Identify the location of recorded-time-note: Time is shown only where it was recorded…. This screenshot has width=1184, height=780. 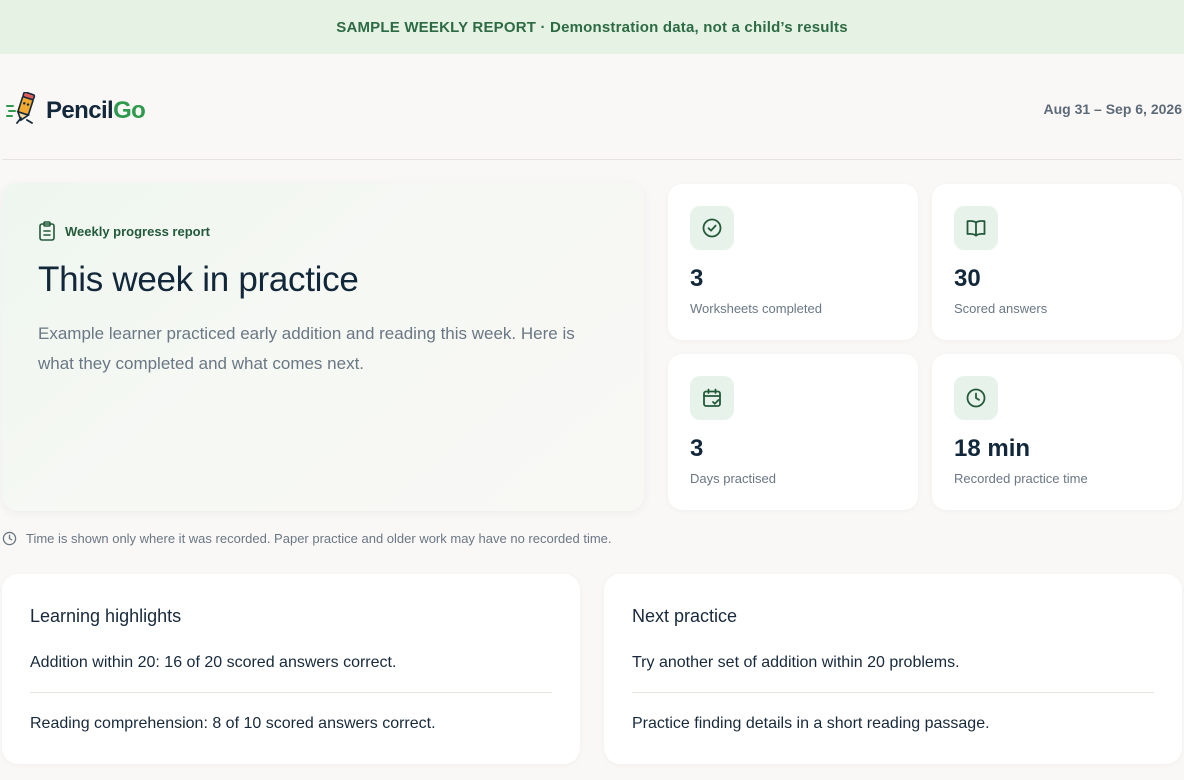
(307, 538).